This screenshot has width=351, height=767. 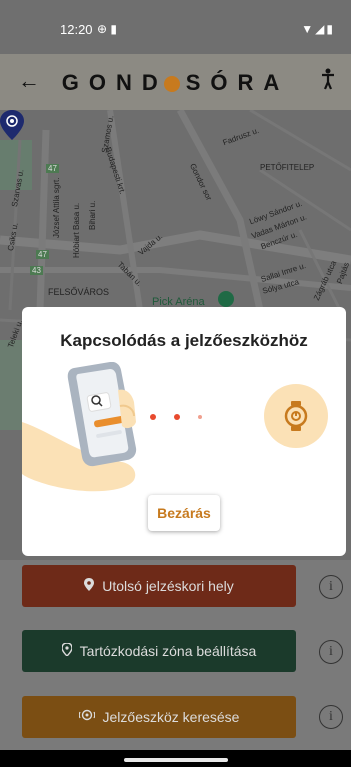 What do you see at coordinates (76, 230) in the screenshot?
I see `map-label: Hóbiart Basa u.` at bounding box center [76, 230].